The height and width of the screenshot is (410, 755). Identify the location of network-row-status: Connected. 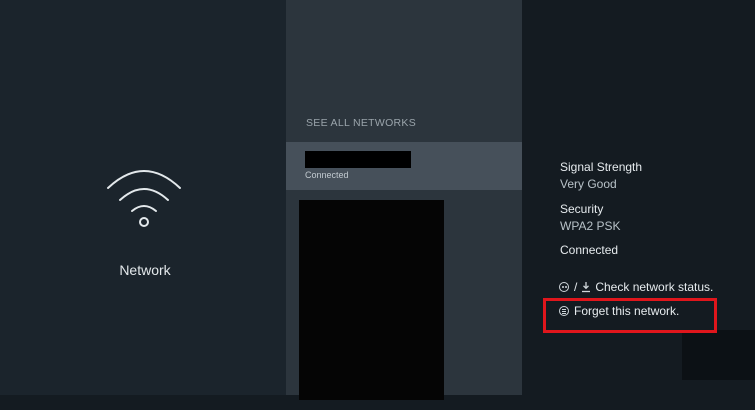
(327, 175).